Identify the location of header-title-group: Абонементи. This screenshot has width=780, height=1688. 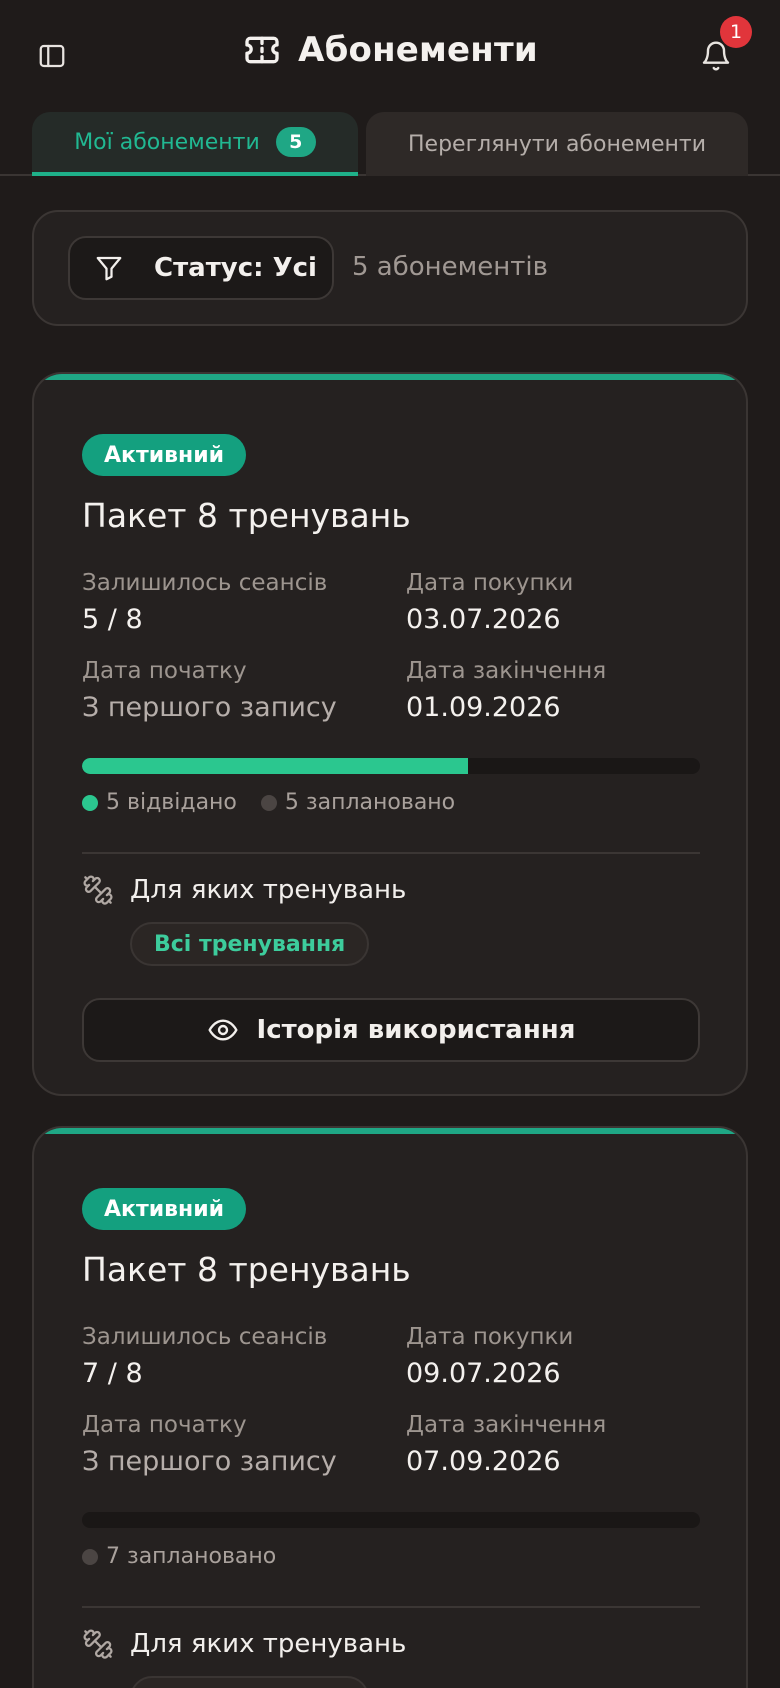
(390, 50).